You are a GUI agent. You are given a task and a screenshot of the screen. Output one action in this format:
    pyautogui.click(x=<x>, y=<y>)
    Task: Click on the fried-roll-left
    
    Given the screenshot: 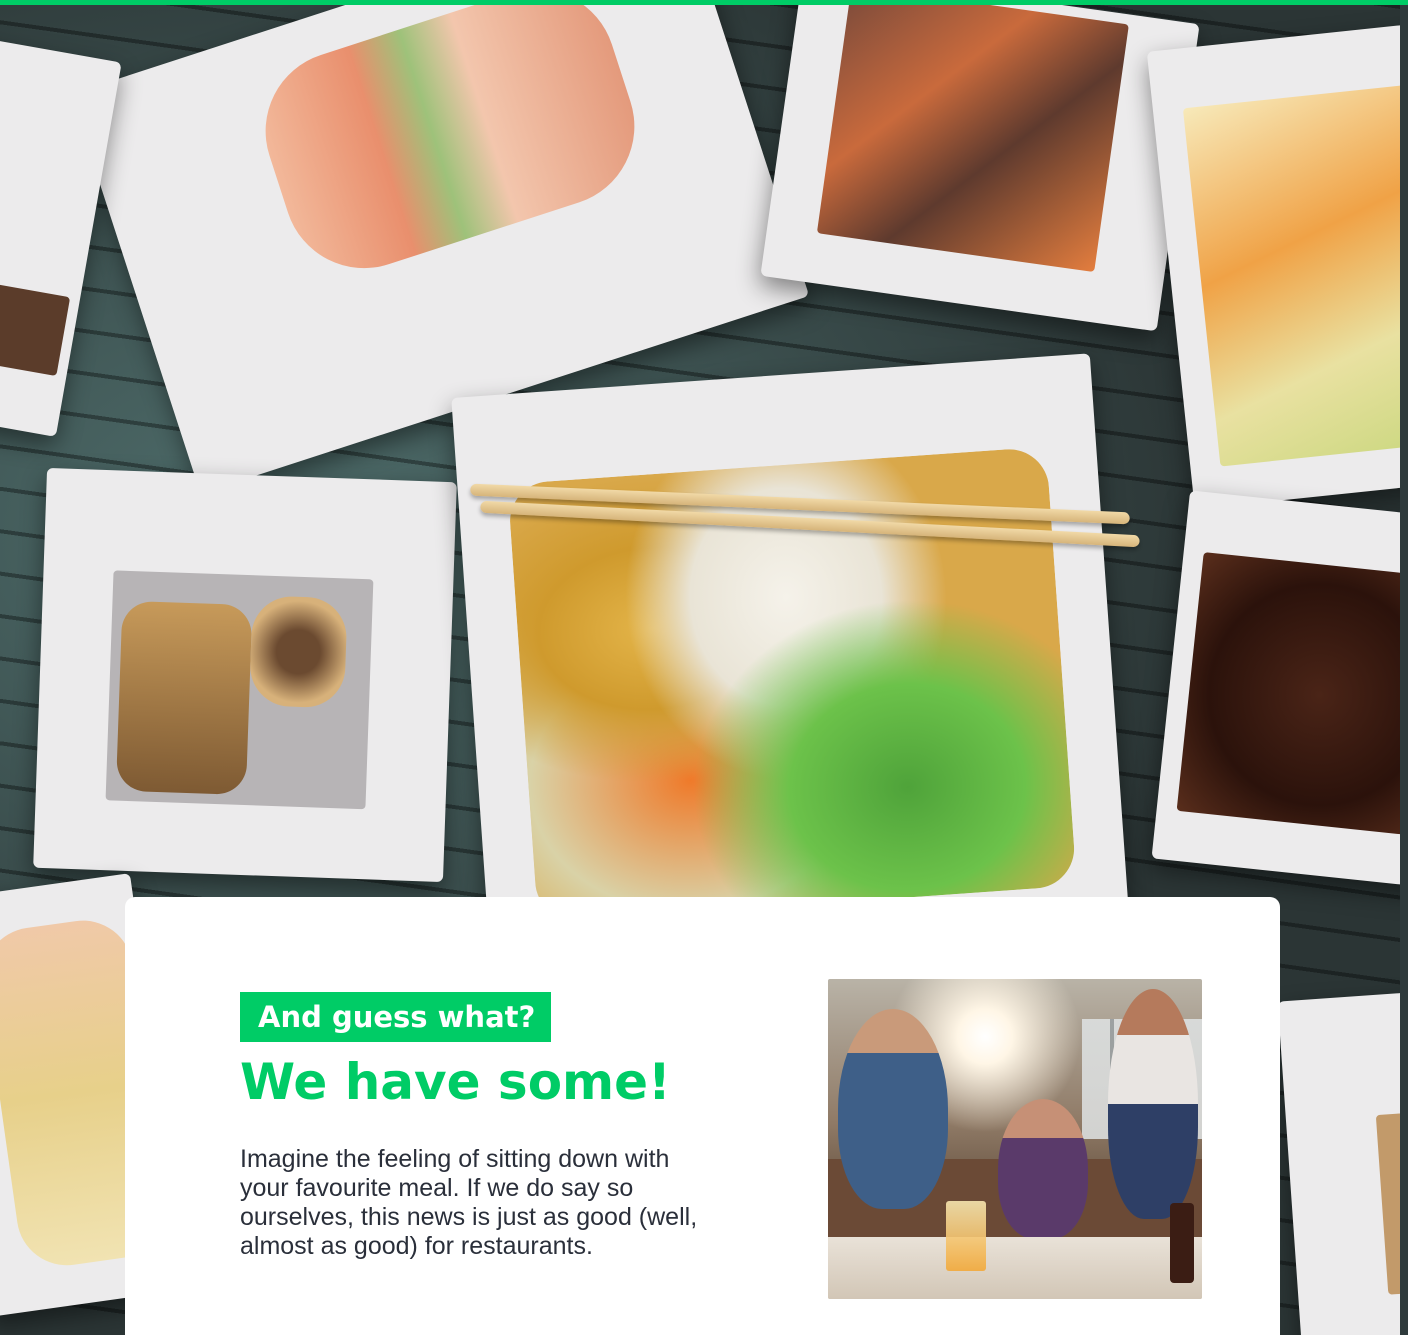 What is the action you would take?
    pyautogui.click(x=184, y=698)
    